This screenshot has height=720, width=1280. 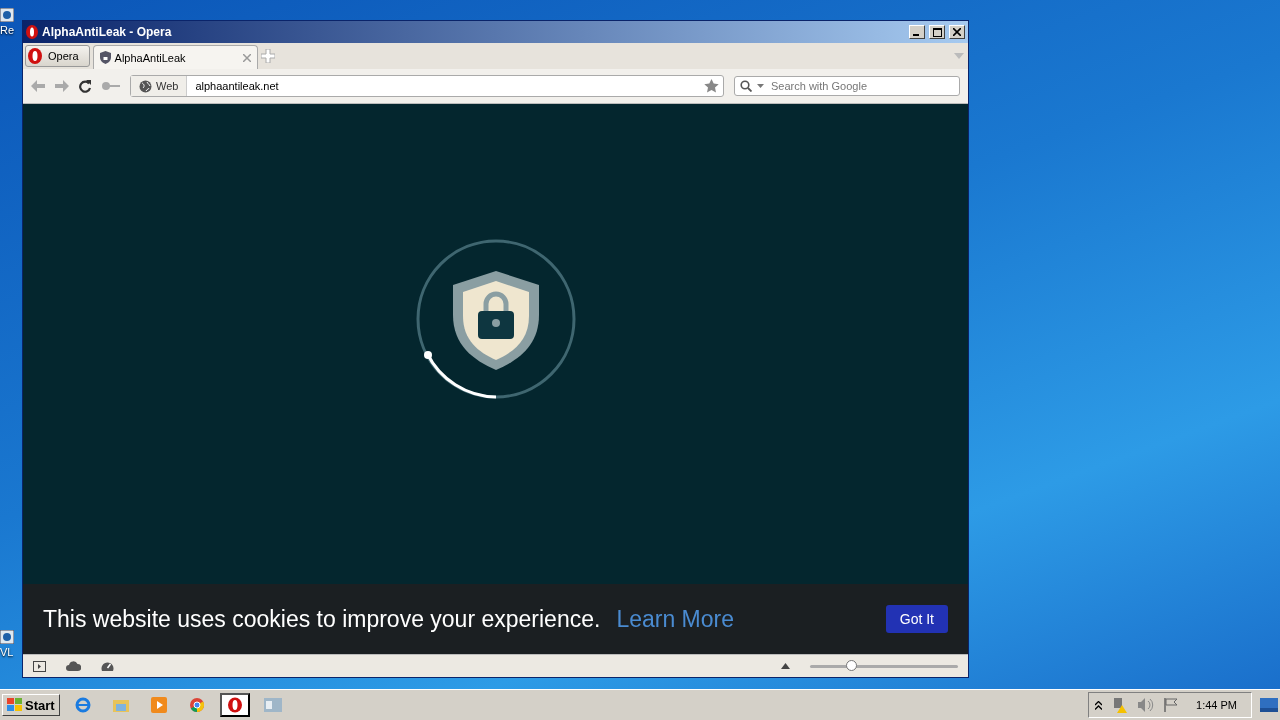 I want to click on taskbar-app-button, so click(x=234, y=705).